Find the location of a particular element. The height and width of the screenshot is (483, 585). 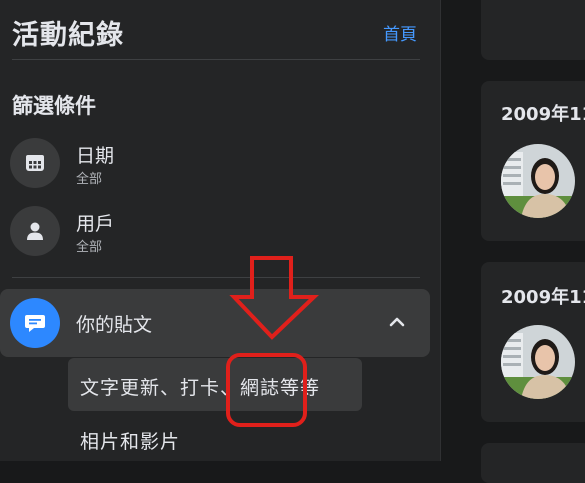

filter-date: 日期 全部 is located at coordinates (220, 163).